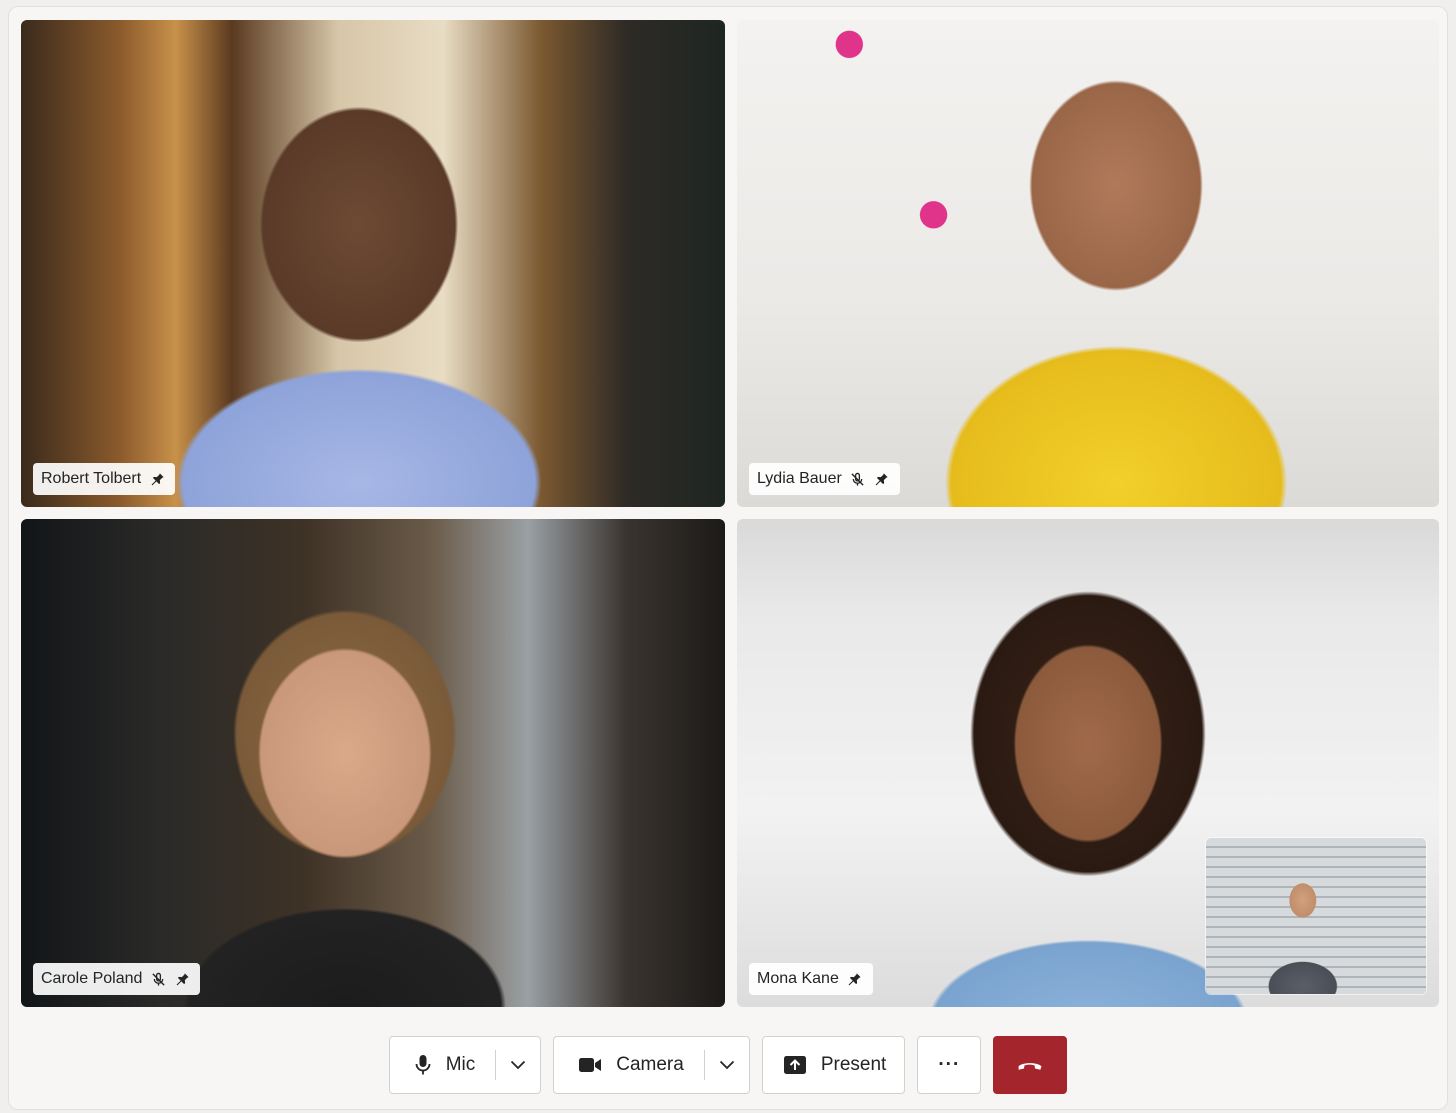 Image resolution: width=1456 pixels, height=1113 pixels. I want to click on participant-name-tag: Robert Tolbert, so click(104, 479).